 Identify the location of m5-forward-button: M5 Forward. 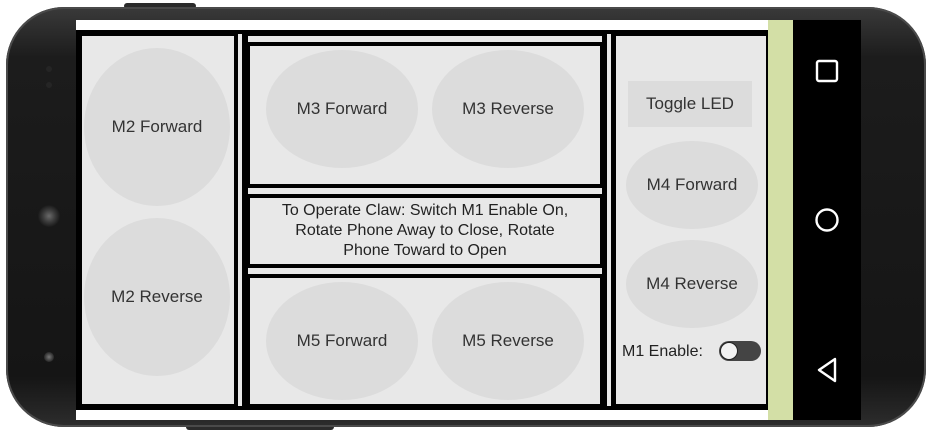
(342, 341).